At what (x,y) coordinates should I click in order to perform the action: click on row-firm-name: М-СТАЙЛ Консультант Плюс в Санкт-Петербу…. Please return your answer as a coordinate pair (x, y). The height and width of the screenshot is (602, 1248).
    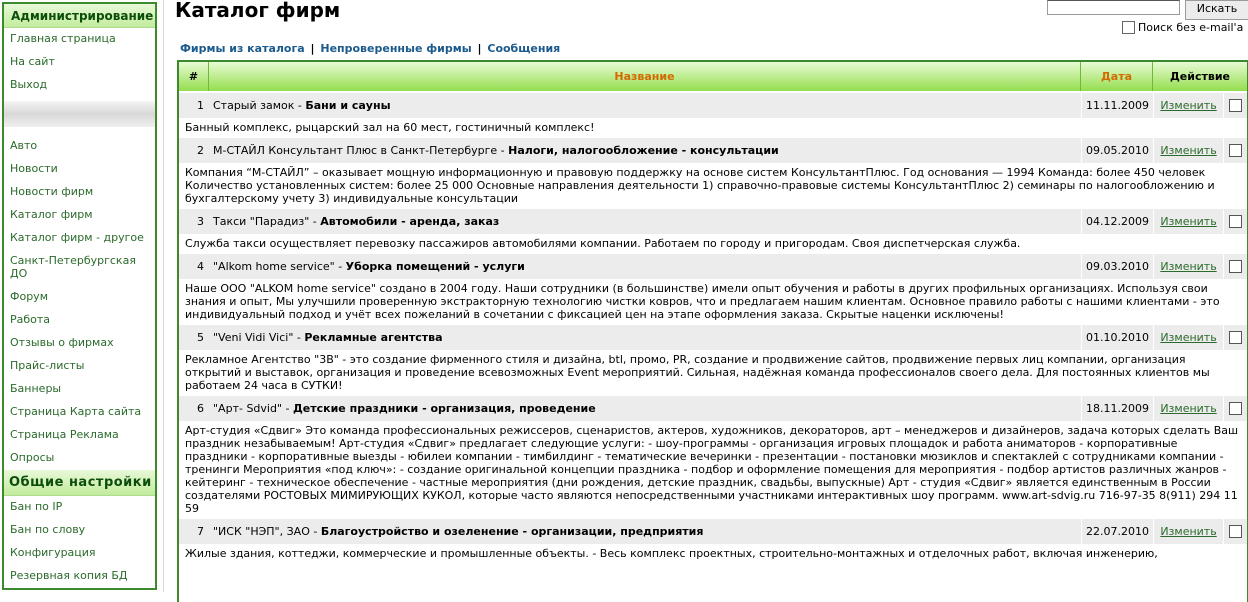
    Looking at the image, I should click on (645, 150).